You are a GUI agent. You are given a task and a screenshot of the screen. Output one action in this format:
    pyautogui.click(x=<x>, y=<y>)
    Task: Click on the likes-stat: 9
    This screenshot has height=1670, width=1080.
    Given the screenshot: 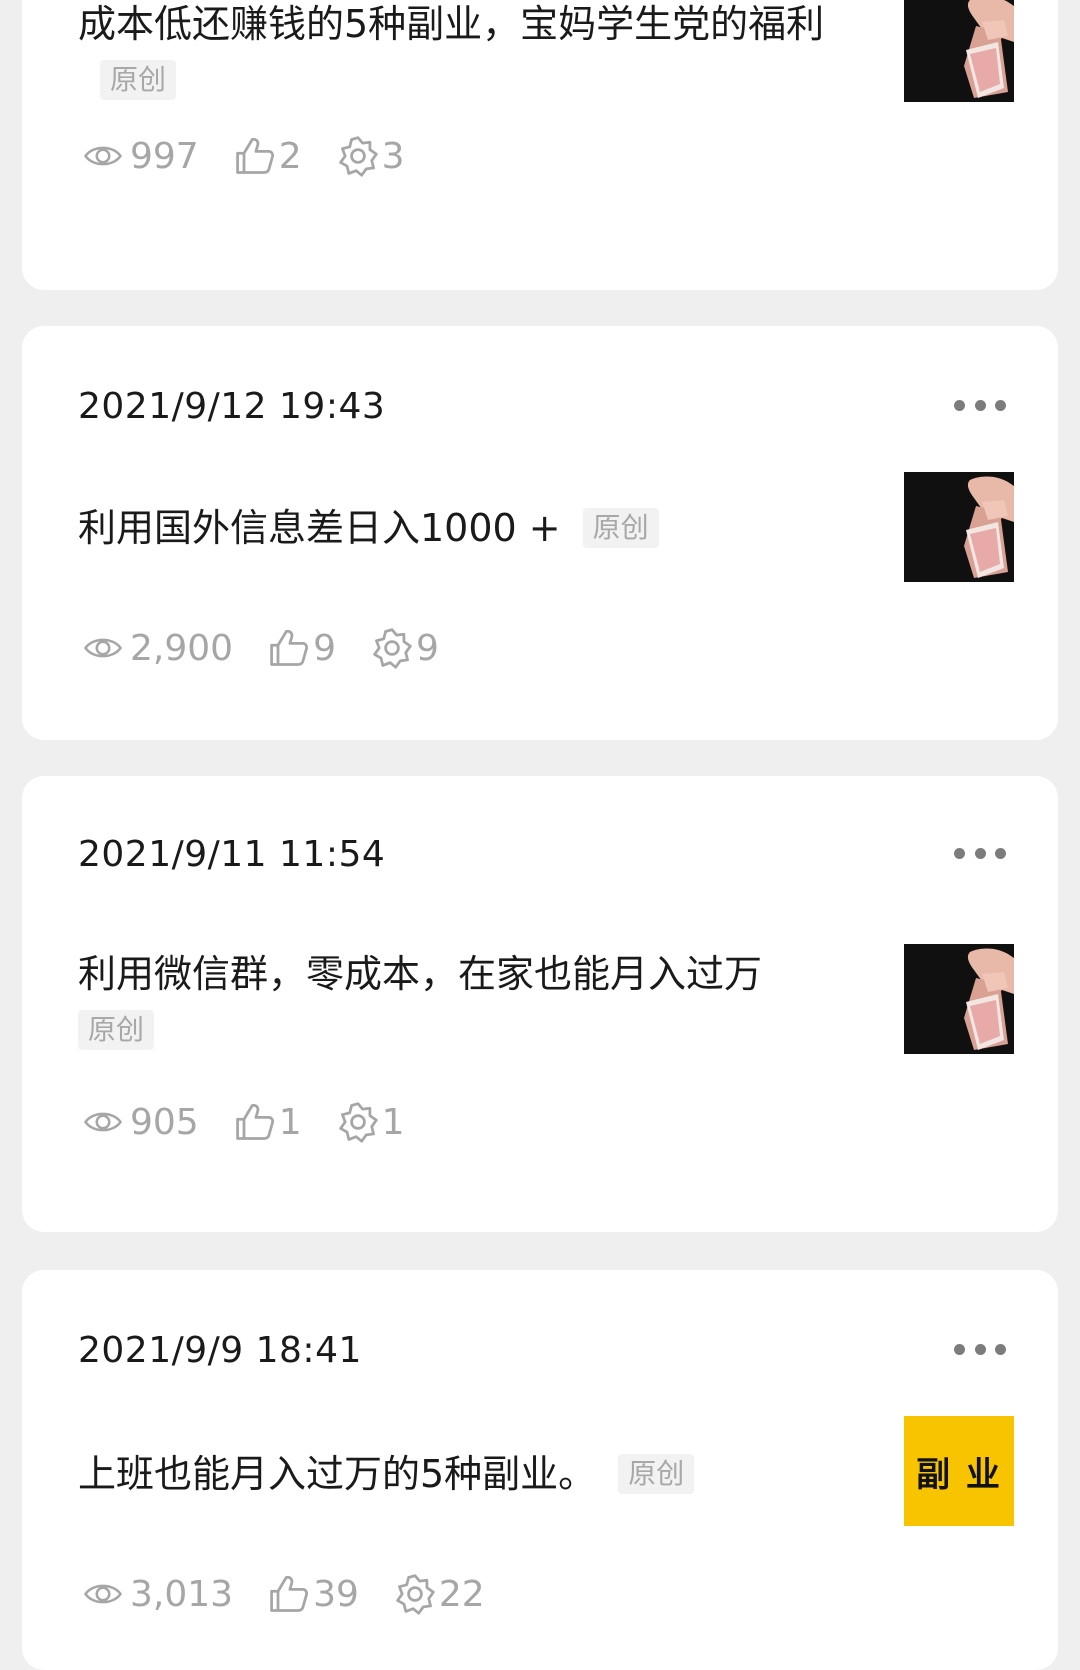 What is the action you would take?
    pyautogui.click(x=301, y=648)
    